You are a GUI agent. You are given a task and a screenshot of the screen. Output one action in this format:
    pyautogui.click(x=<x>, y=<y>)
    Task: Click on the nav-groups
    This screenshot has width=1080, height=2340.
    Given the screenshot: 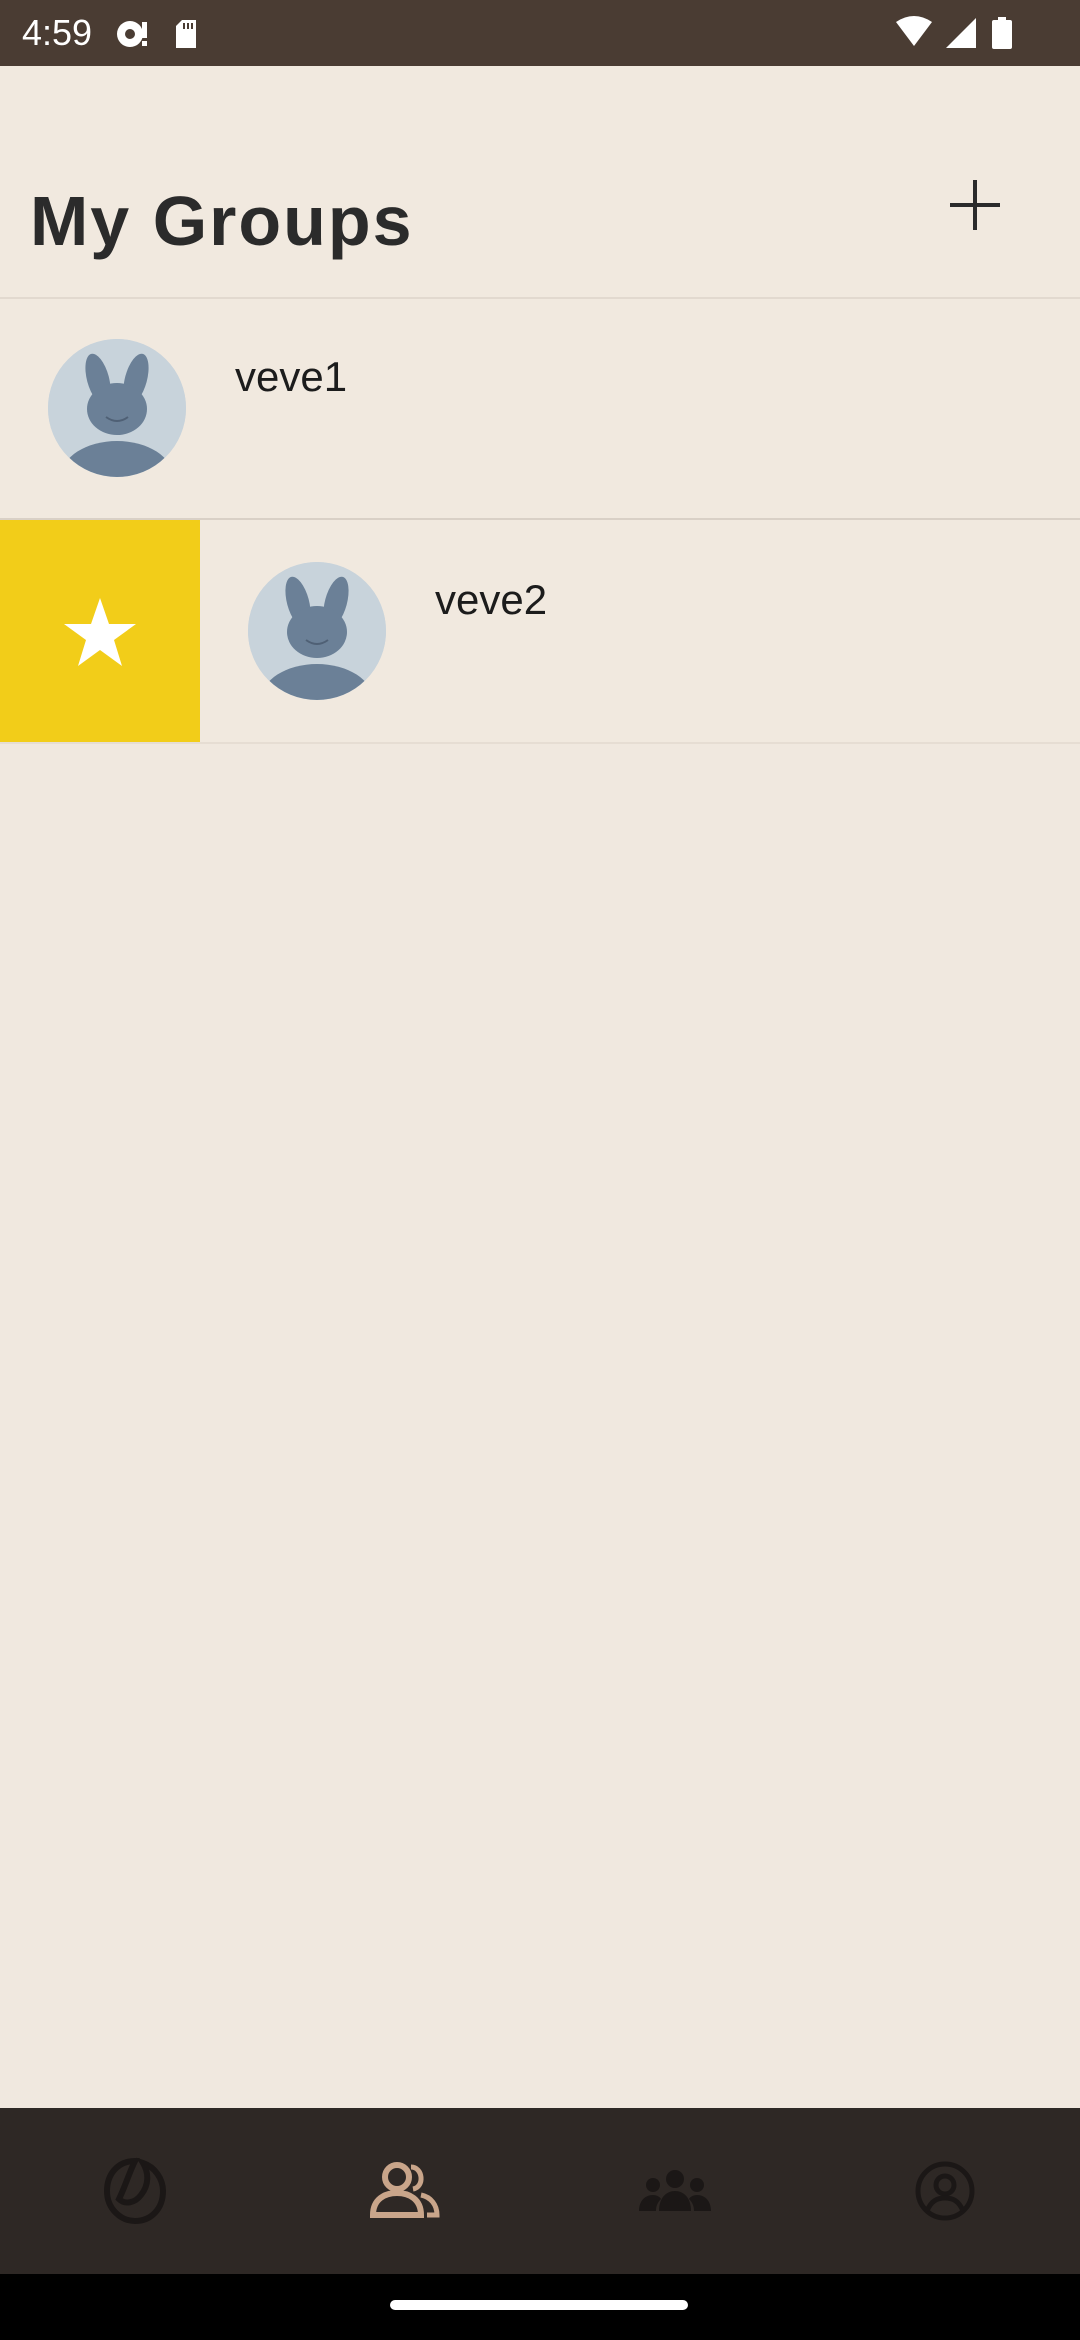 What is the action you would take?
    pyautogui.click(x=675, y=2191)
    